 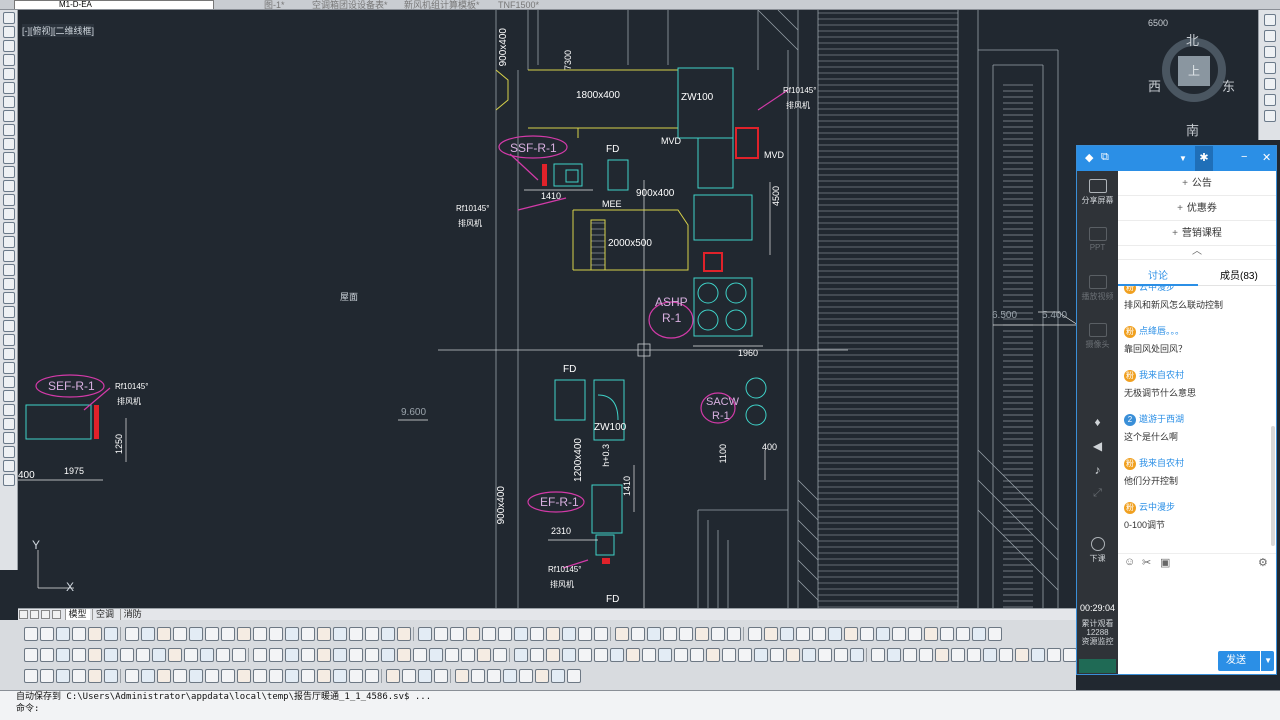 I want to click on layout-tab-model: 模型, so click(x=77, y=614).